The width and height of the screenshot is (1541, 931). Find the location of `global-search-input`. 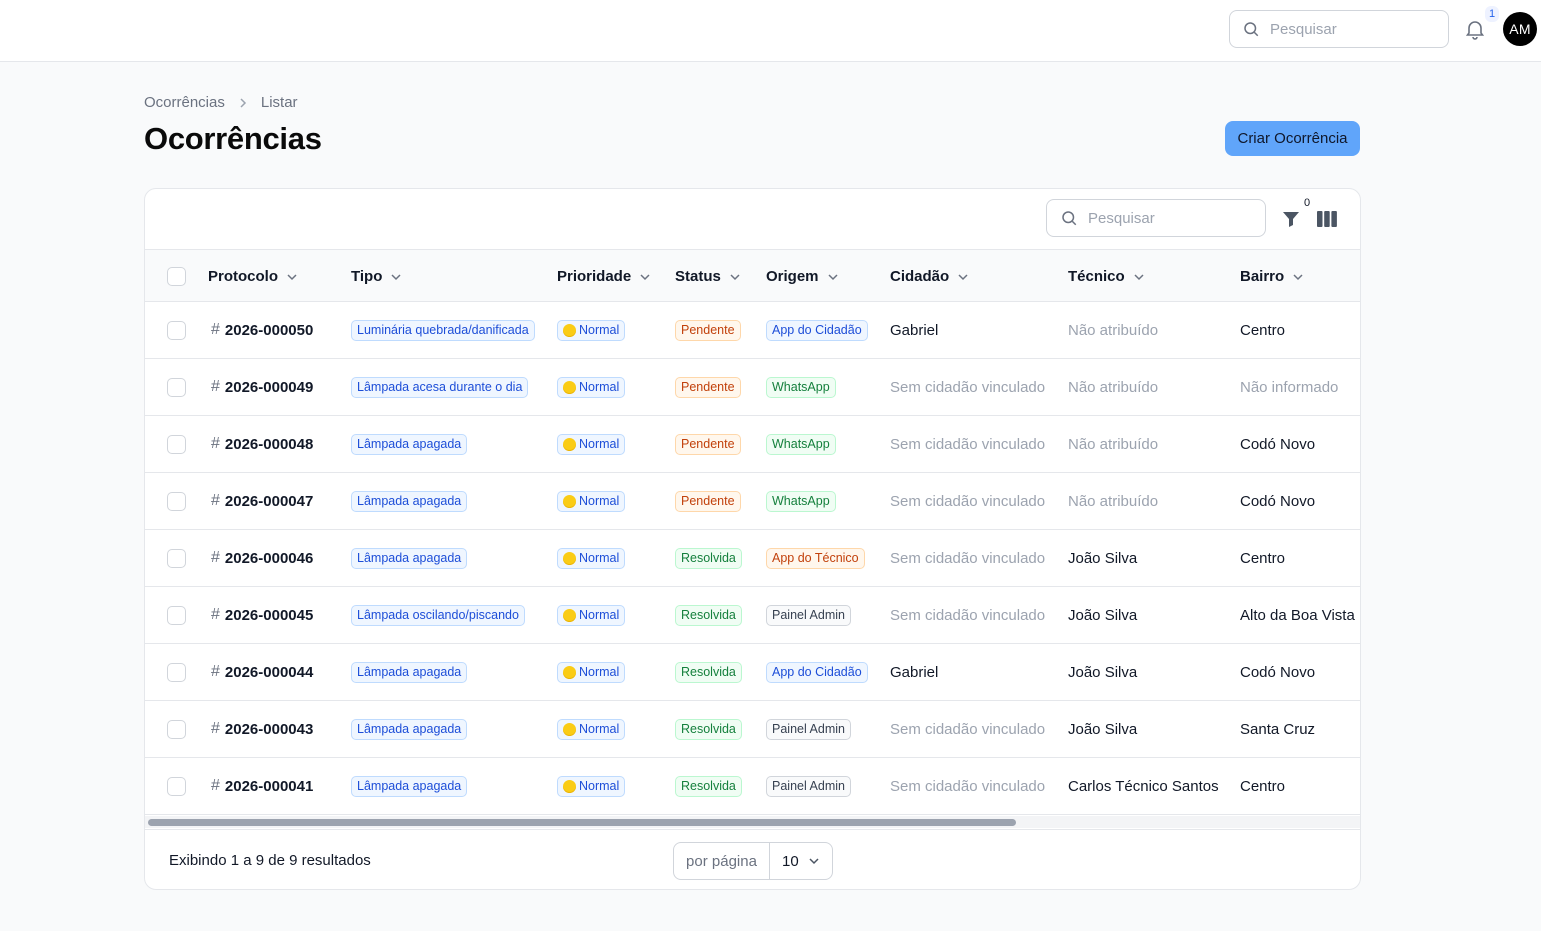

global-search-input is located at coordinates (1350, 29).